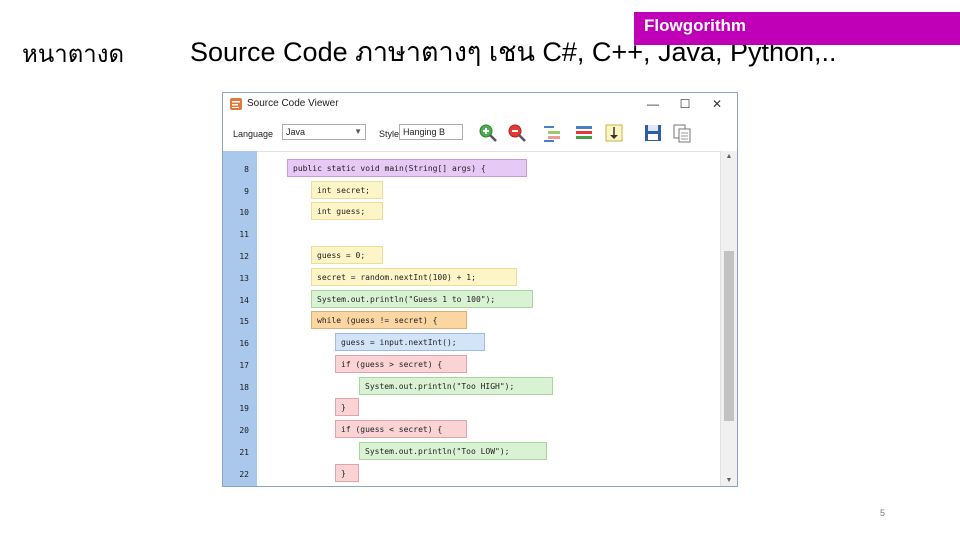 Image resolution: width=960 pixels, height=540 pixels. What do you see at coordinates (246, 169) in the screenshot?
I see `line-number: 8` at bounding box center [246, 169].